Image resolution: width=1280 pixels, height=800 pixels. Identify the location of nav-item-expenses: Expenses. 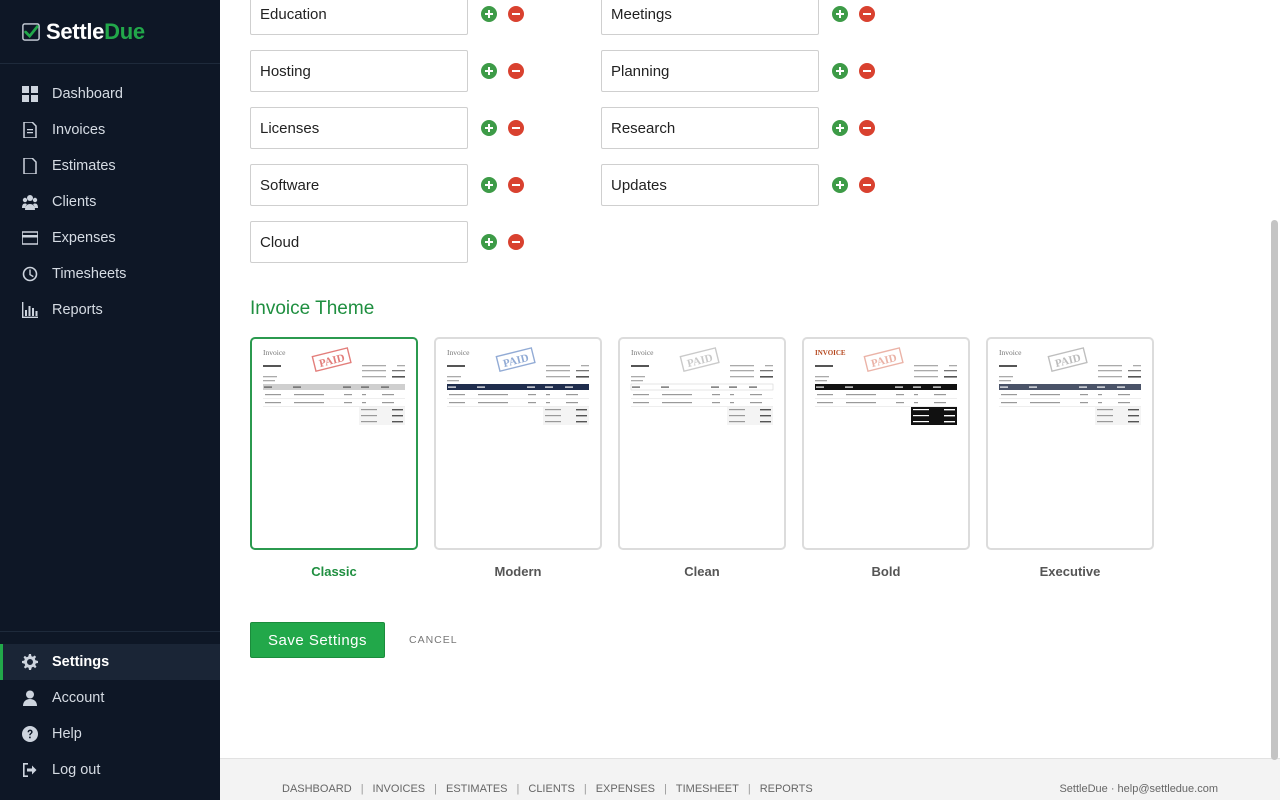
(110, 238).